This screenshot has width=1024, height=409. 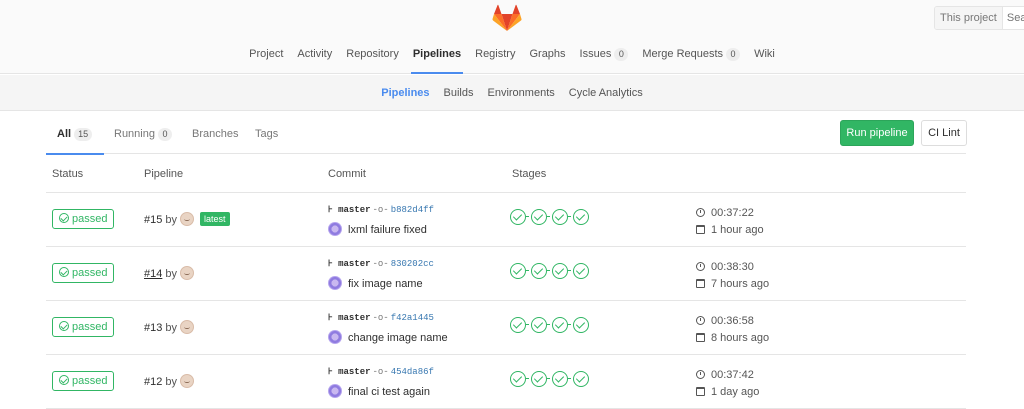 I want to click on tab-running-count: 0, so click(x=164, y=134).